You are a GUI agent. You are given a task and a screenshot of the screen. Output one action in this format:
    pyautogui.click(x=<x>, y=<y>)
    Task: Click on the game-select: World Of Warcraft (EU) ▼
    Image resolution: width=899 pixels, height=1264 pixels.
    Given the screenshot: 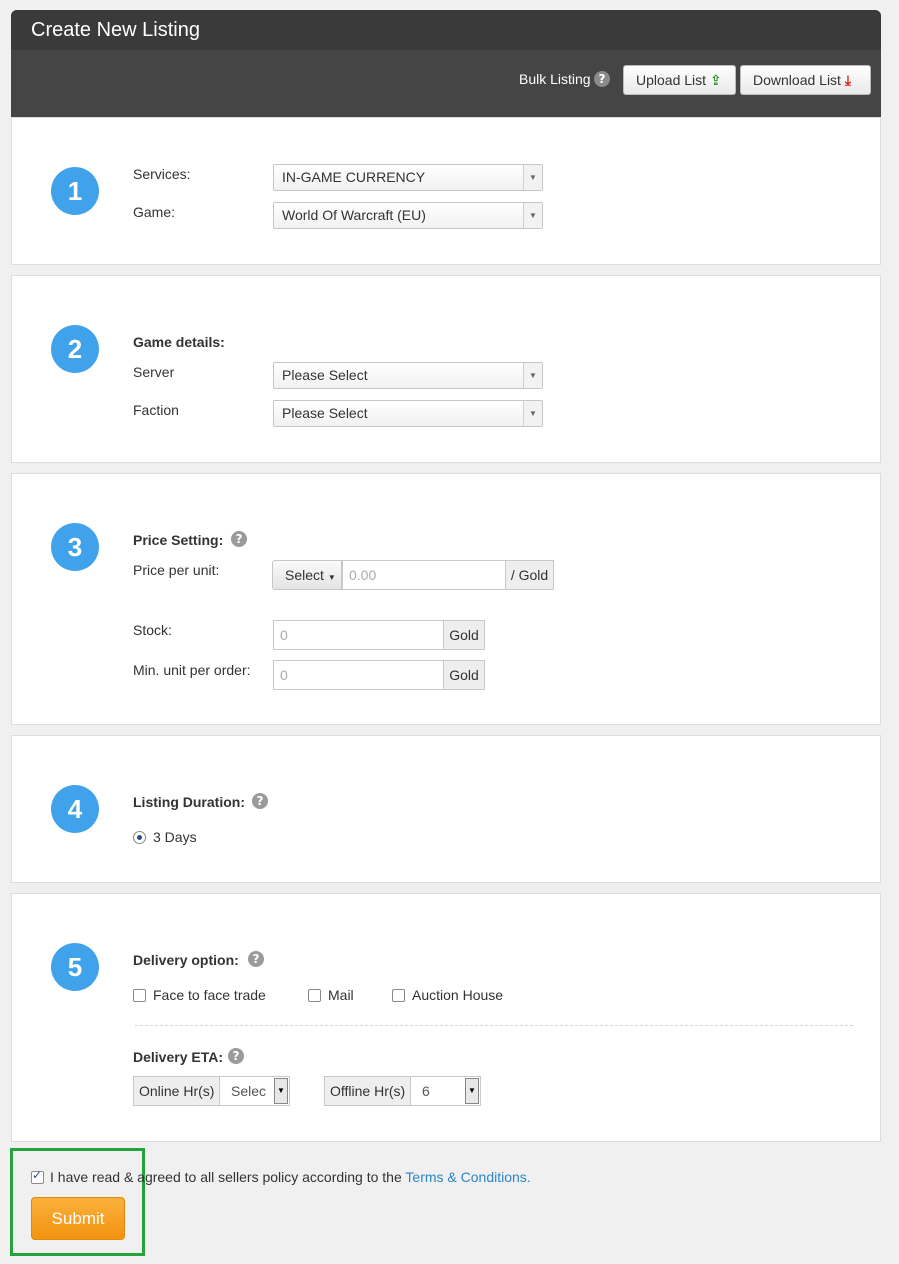 What is the action you would take?
    pyautogui.click(x=408, y=215)
    